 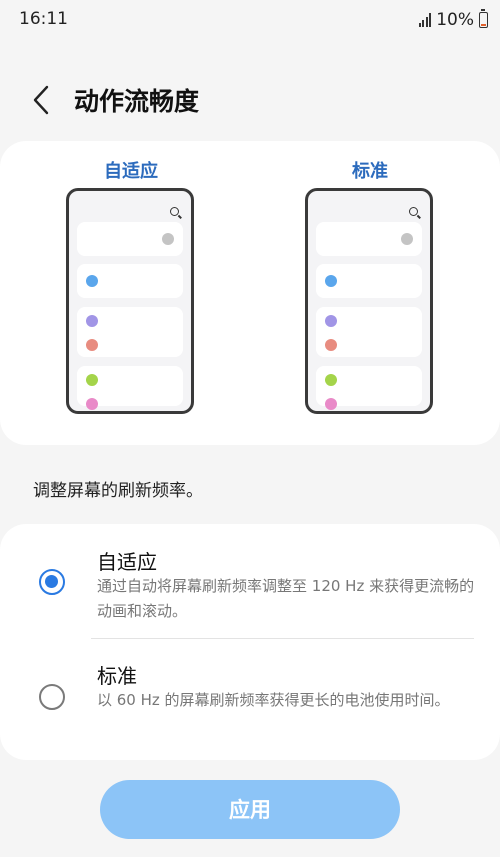 What do you see at coordinates (131, 171) in the screenshot?
I see `adaptive-preview-label: 自适应` at bounding box center [131, 171].